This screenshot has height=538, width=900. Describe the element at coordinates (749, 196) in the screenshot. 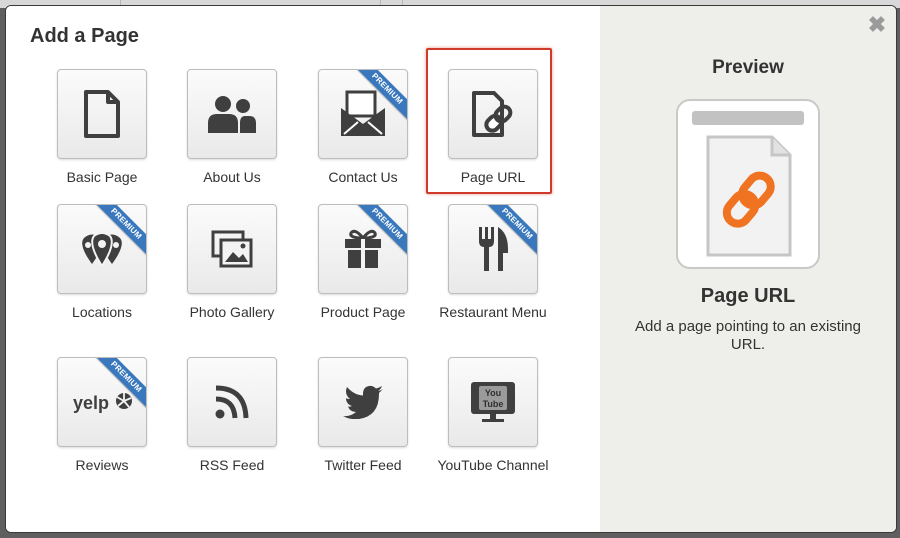

I see `preview-link-page-icon` at that location.